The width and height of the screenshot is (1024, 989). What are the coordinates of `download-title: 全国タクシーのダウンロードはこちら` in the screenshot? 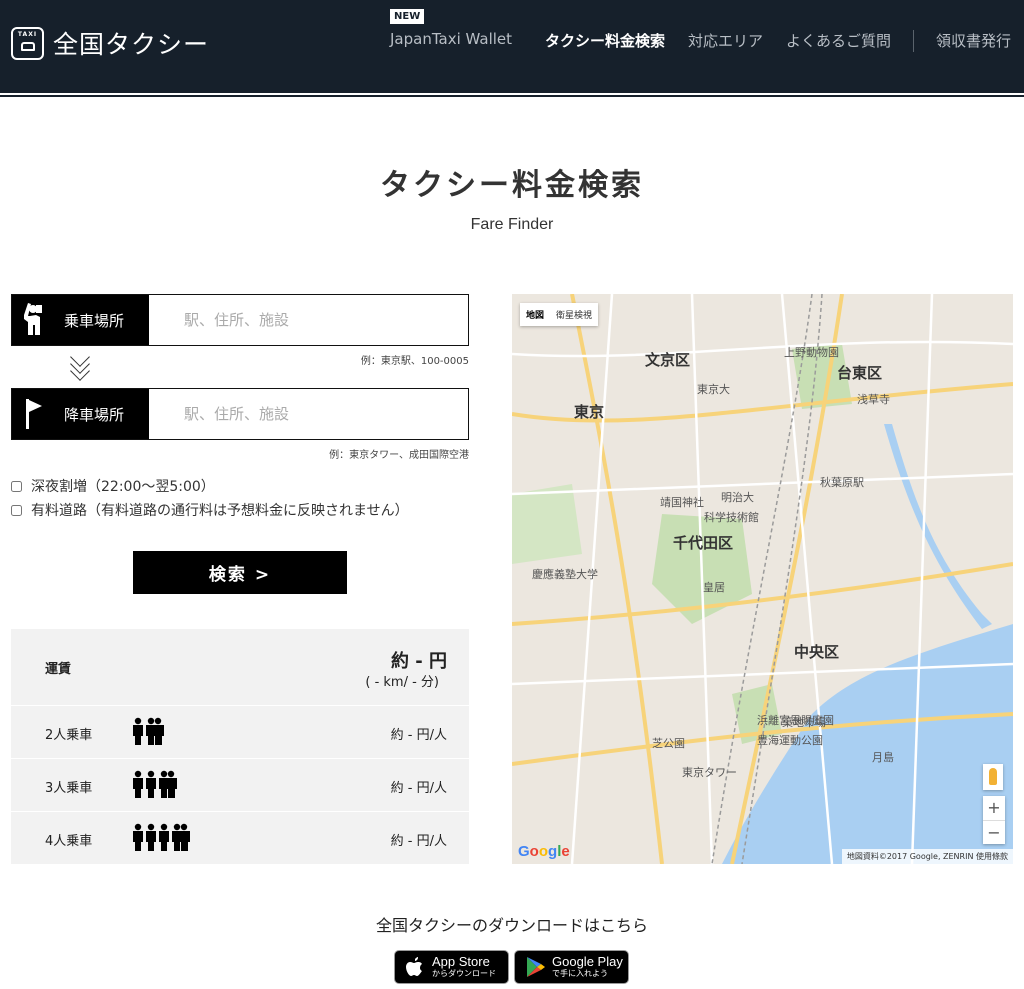 It's located at (511, 925).